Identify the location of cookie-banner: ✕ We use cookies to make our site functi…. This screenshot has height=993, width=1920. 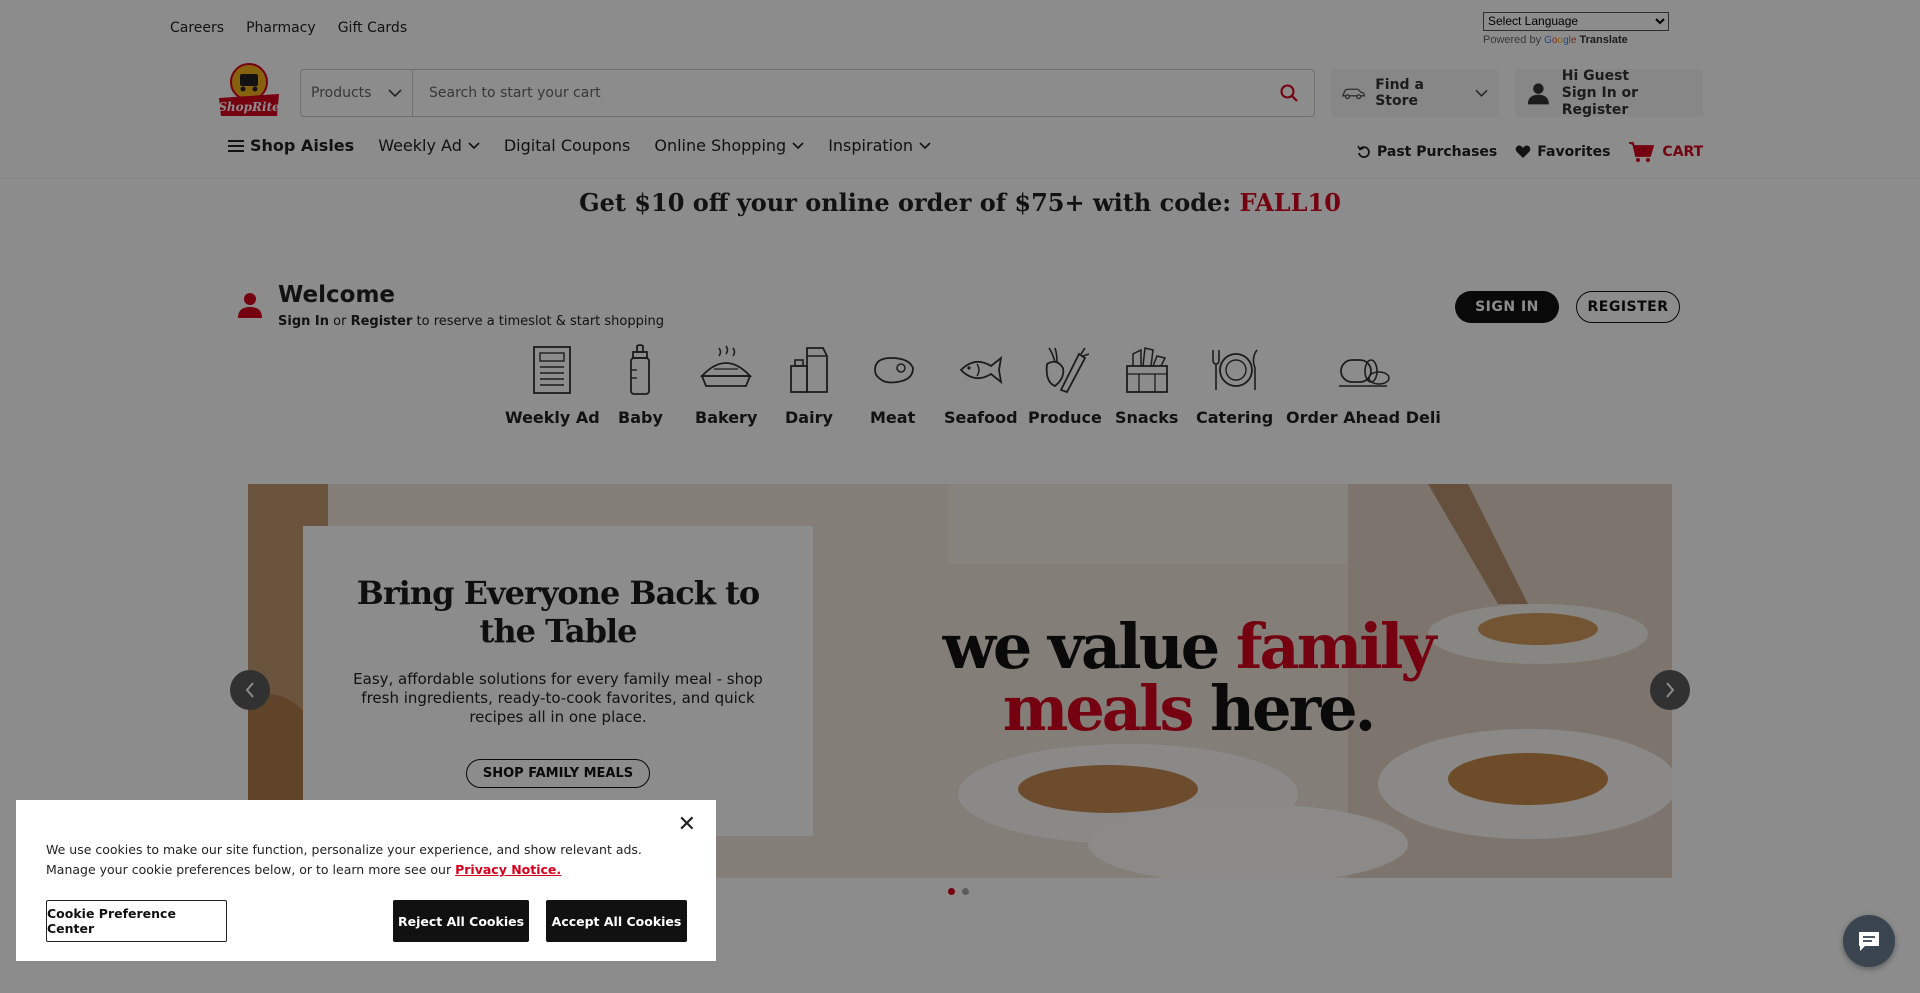
(366, 880).